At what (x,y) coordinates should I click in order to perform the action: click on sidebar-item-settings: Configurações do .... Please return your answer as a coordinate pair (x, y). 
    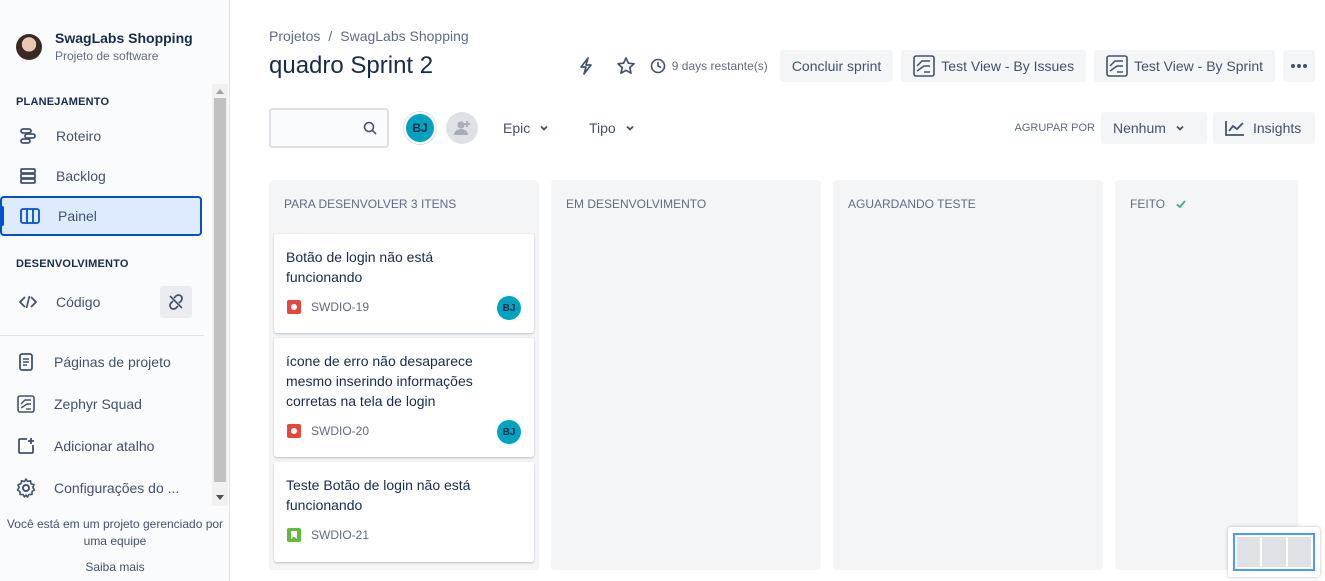
    Looking at the image, I should click on (101, 488).